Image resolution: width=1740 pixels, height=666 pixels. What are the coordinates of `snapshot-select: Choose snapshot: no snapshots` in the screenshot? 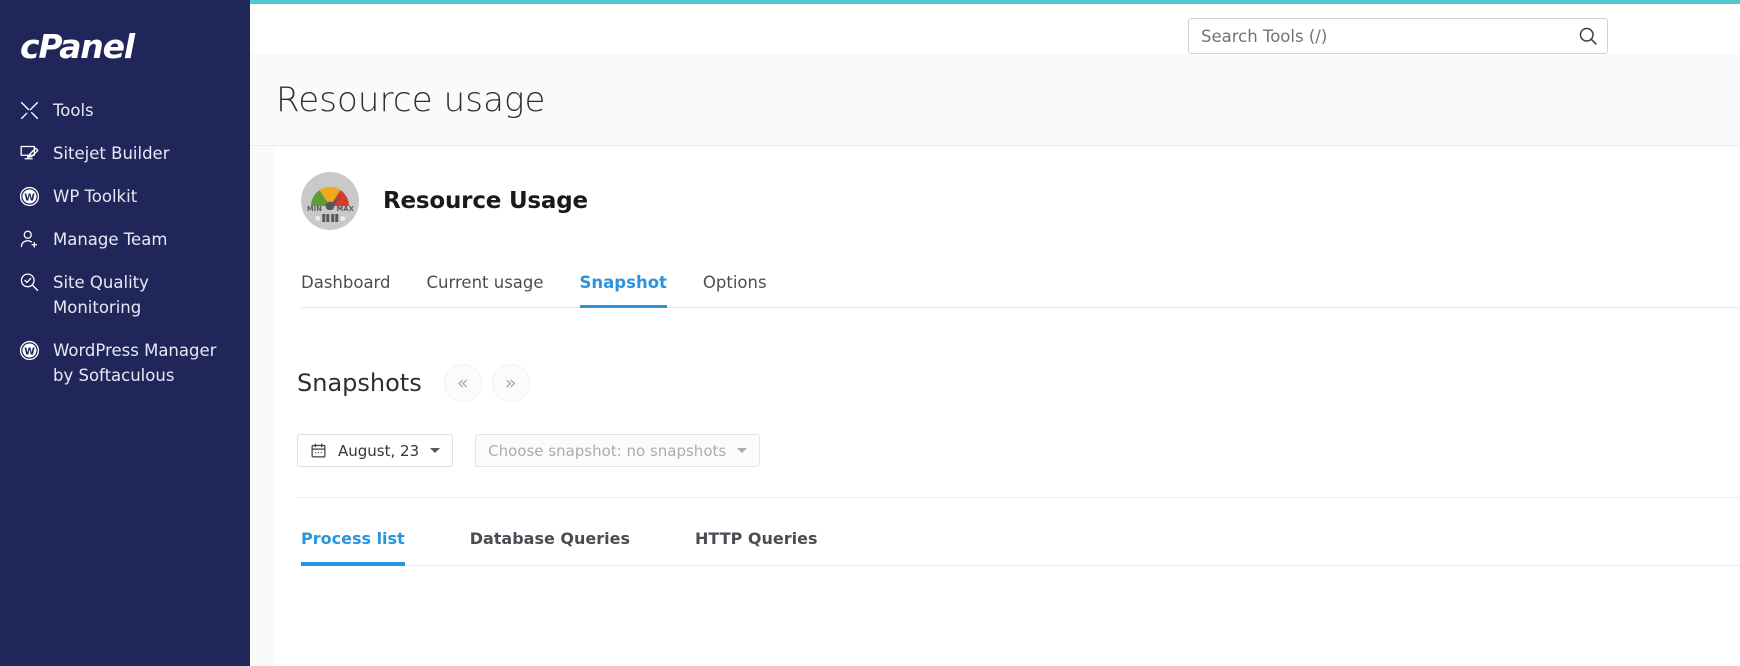 It's located at (618, 450).